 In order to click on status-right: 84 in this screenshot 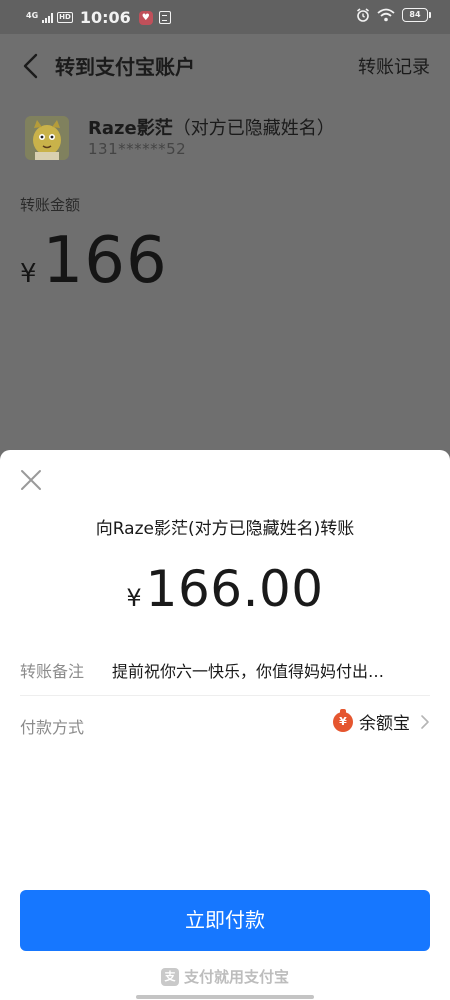, I will do `click(393, 15)`.